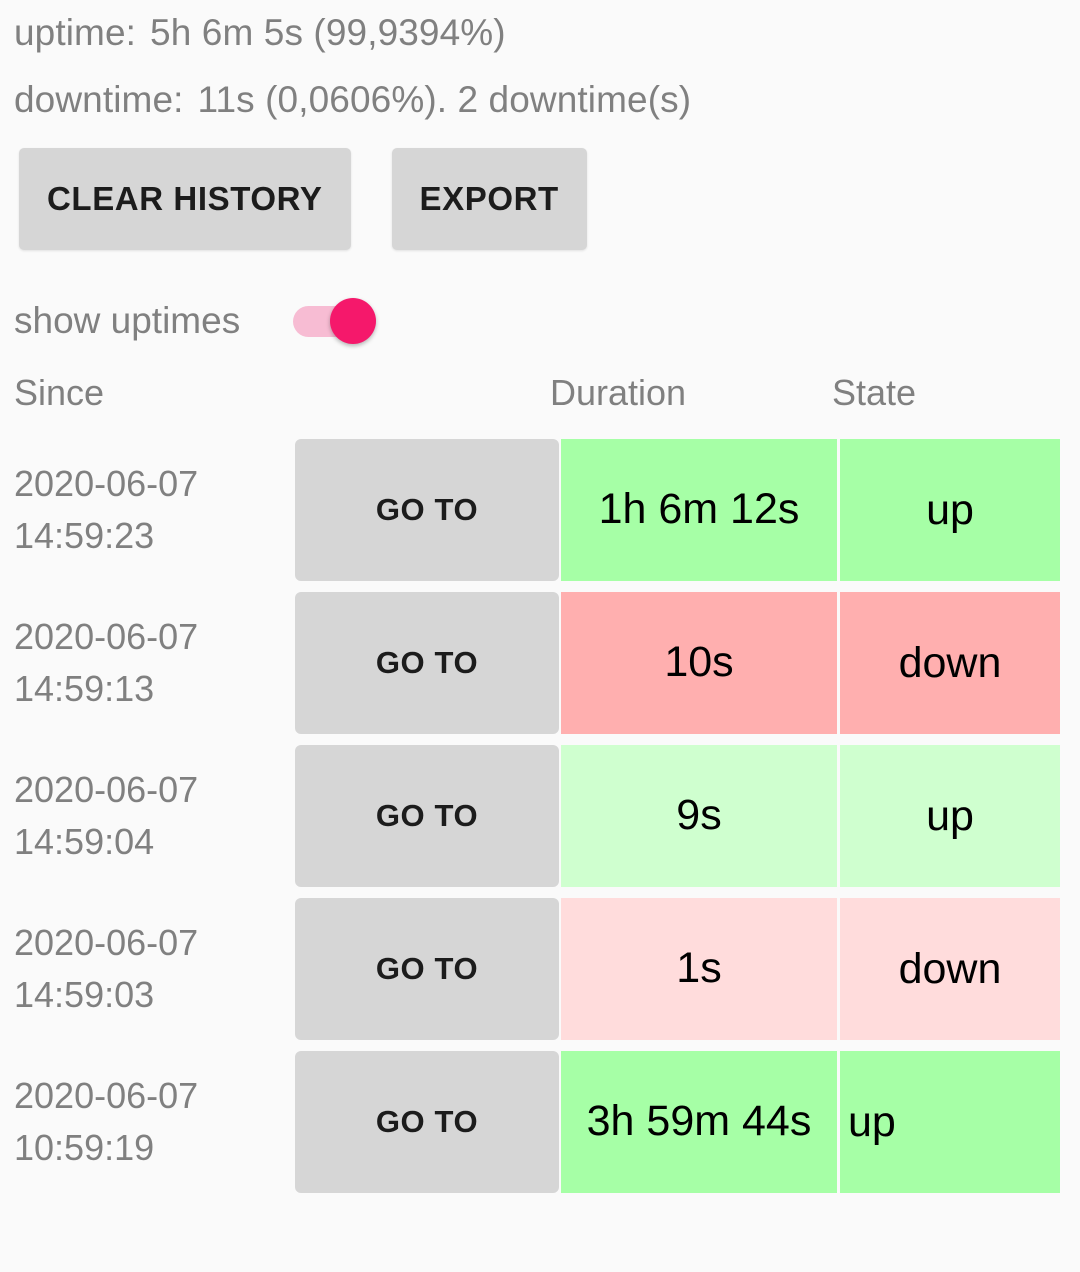 This screenshot has width=1080, height=1272. I want to click on cell-since: 2020-06-07 14:59:03, so click(149, 969).